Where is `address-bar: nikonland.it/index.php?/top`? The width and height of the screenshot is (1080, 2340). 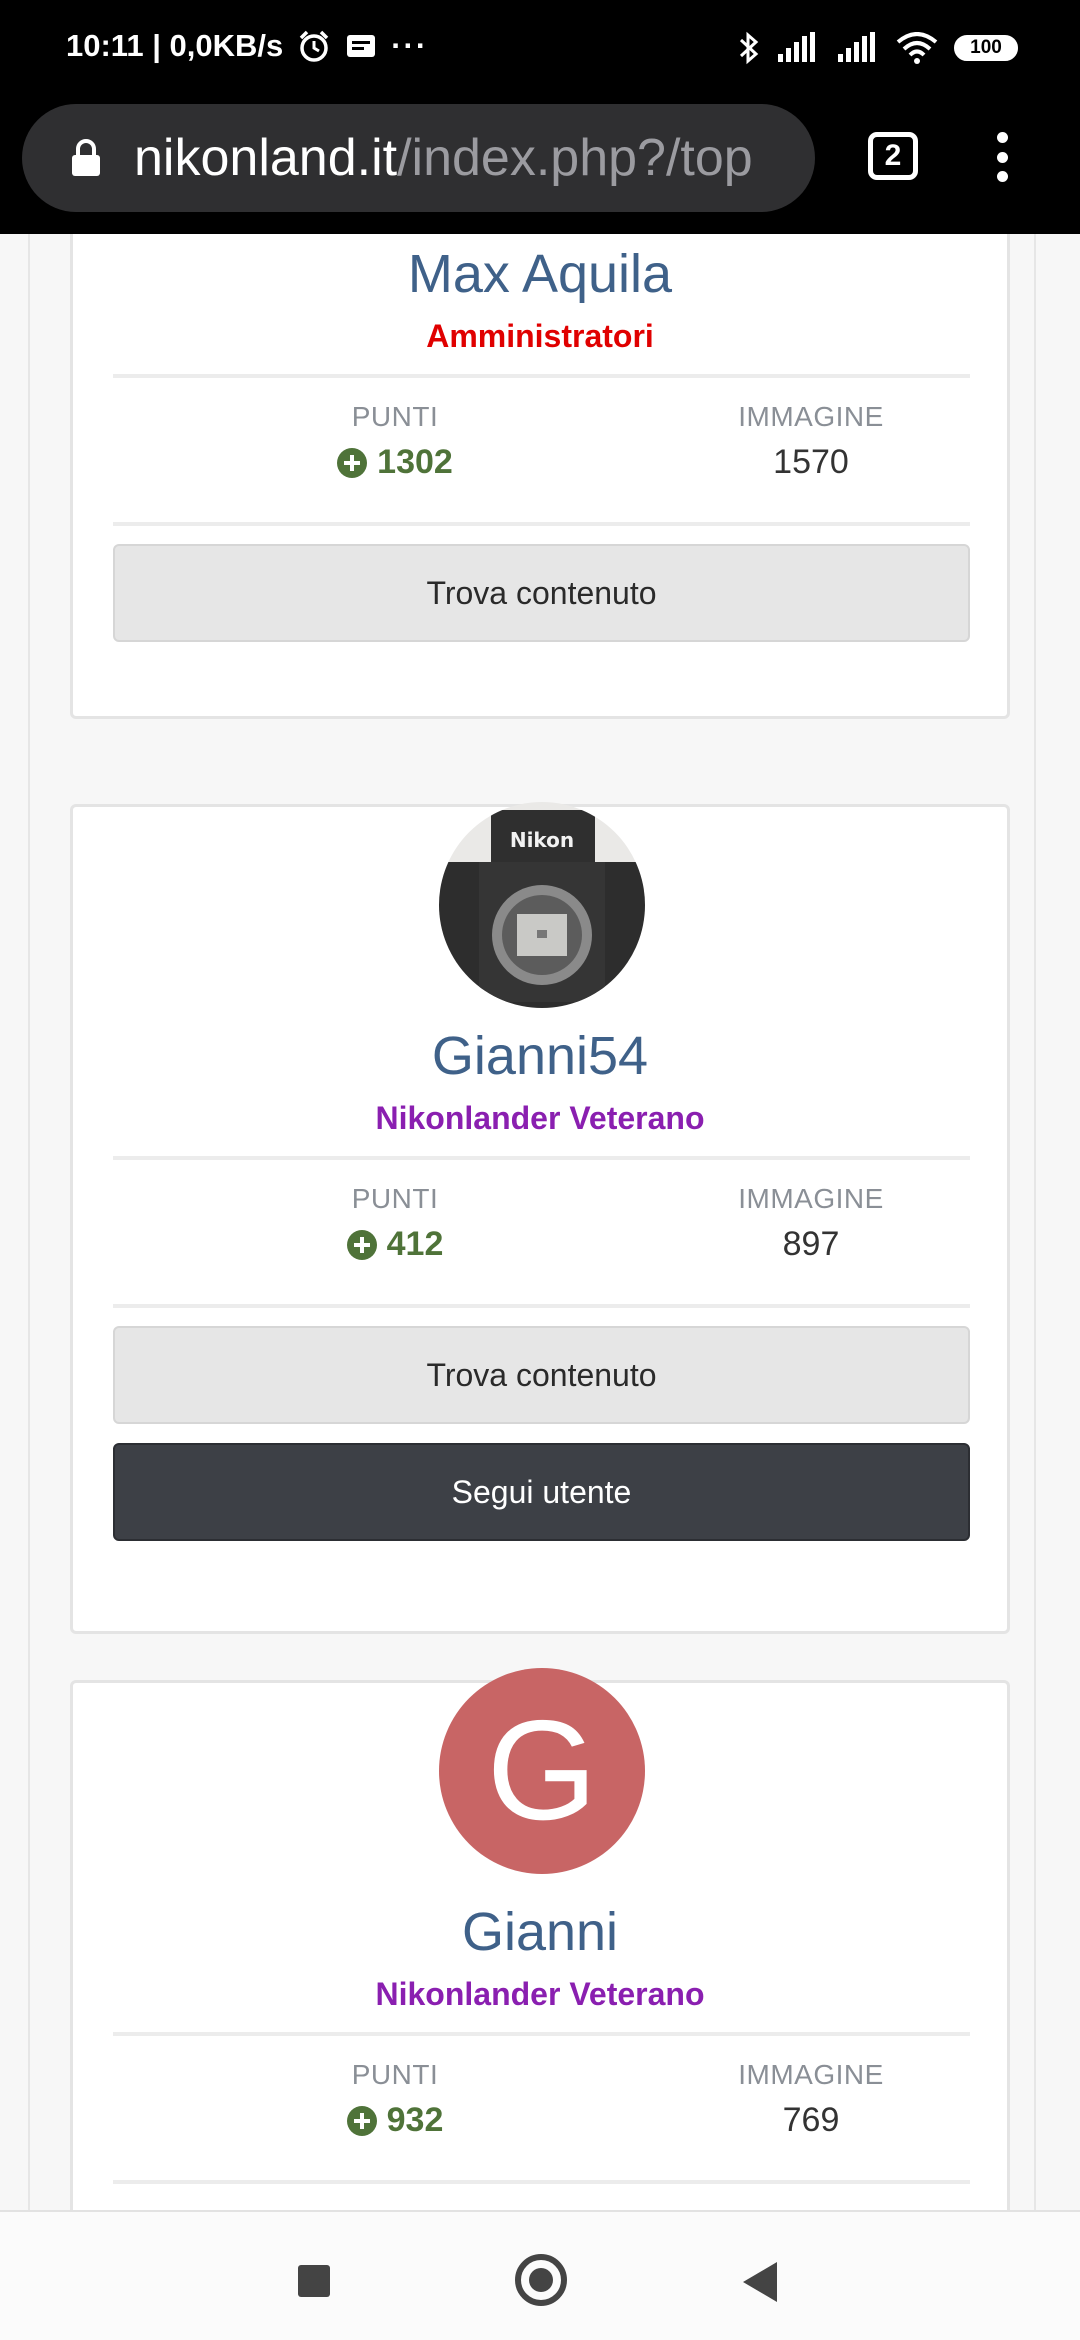 address-bar: nikonland.it/index.php?/top is located at coordinates (418, 158).